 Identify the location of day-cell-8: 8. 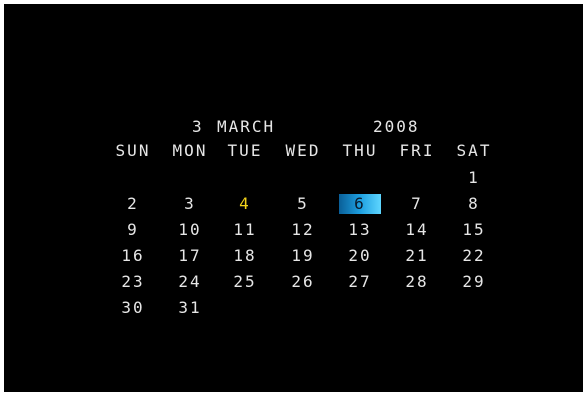
(474, 204).